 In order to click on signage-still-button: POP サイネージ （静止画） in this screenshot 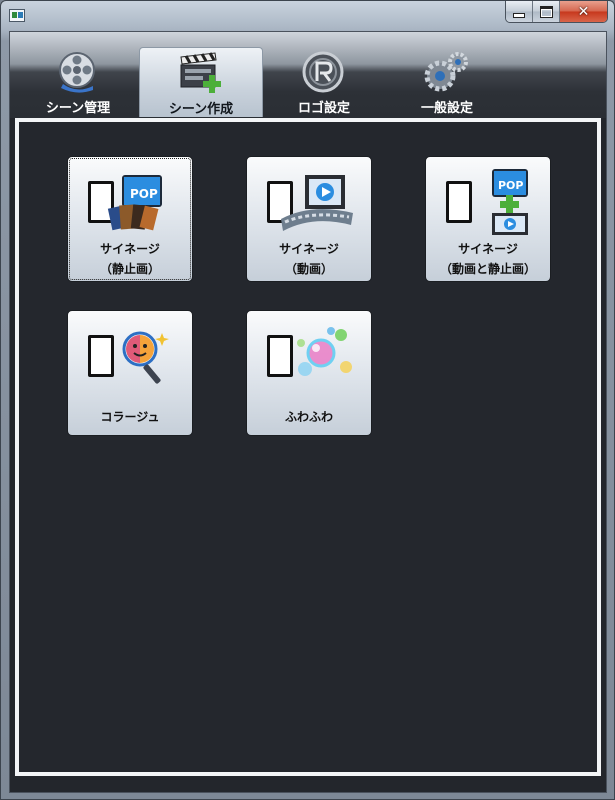, I will do `click(130, 219)`.